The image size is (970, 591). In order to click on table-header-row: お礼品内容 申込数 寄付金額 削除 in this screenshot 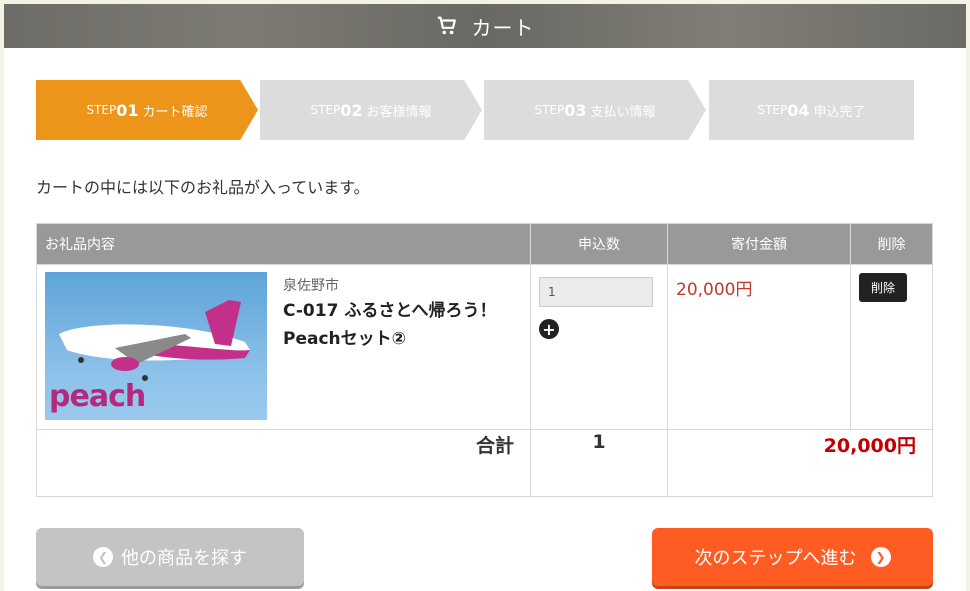, I will do `click(484, 244)`.